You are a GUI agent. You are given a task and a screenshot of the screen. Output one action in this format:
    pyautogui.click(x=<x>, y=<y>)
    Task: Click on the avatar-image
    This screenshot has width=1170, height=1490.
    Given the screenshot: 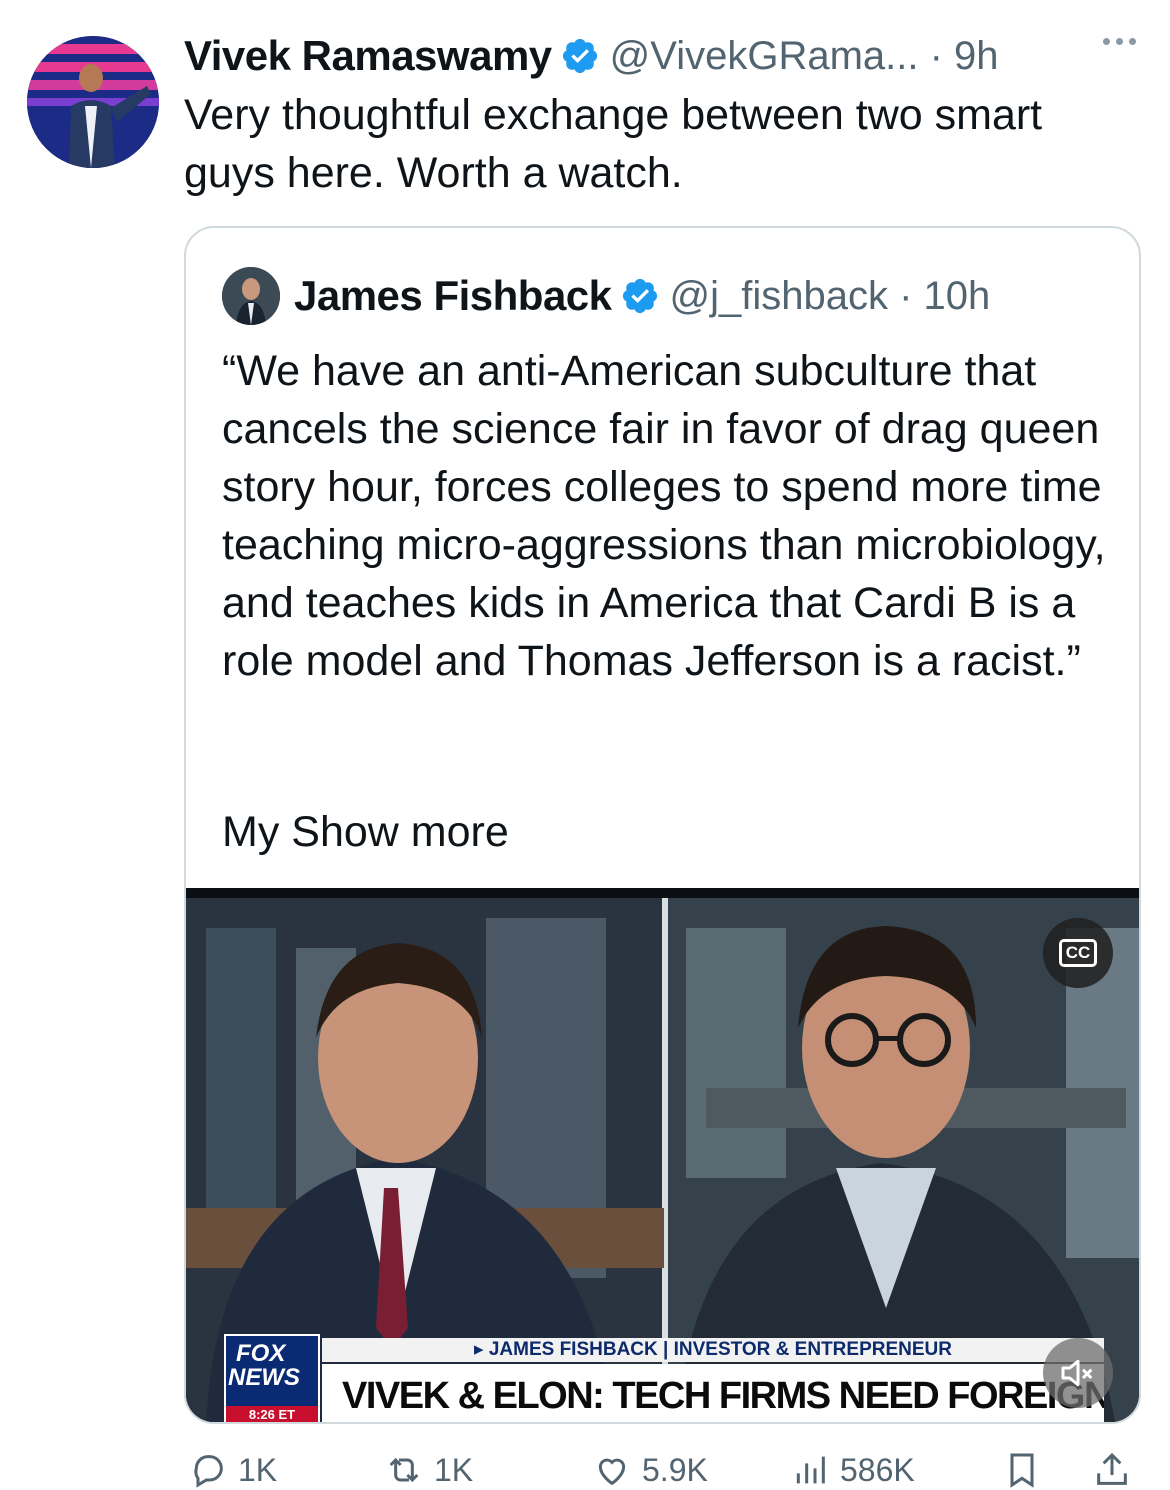 What is the action you would take?
    pyautogui.click(x=93, y=102)
    